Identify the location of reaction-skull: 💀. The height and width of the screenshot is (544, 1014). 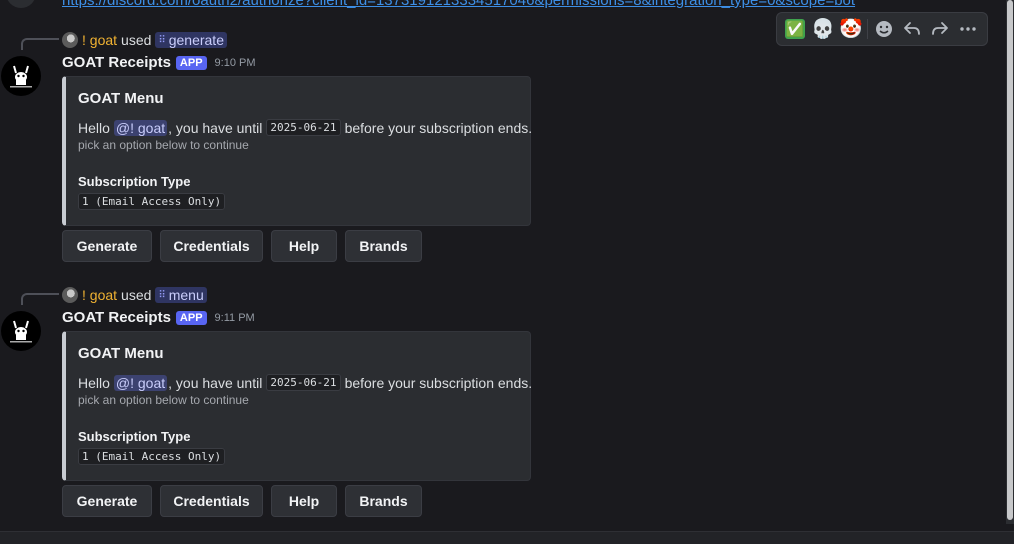
(823, 29).